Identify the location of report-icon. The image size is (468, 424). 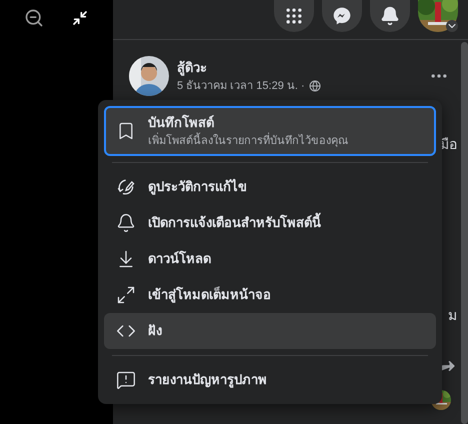
(126, 380).